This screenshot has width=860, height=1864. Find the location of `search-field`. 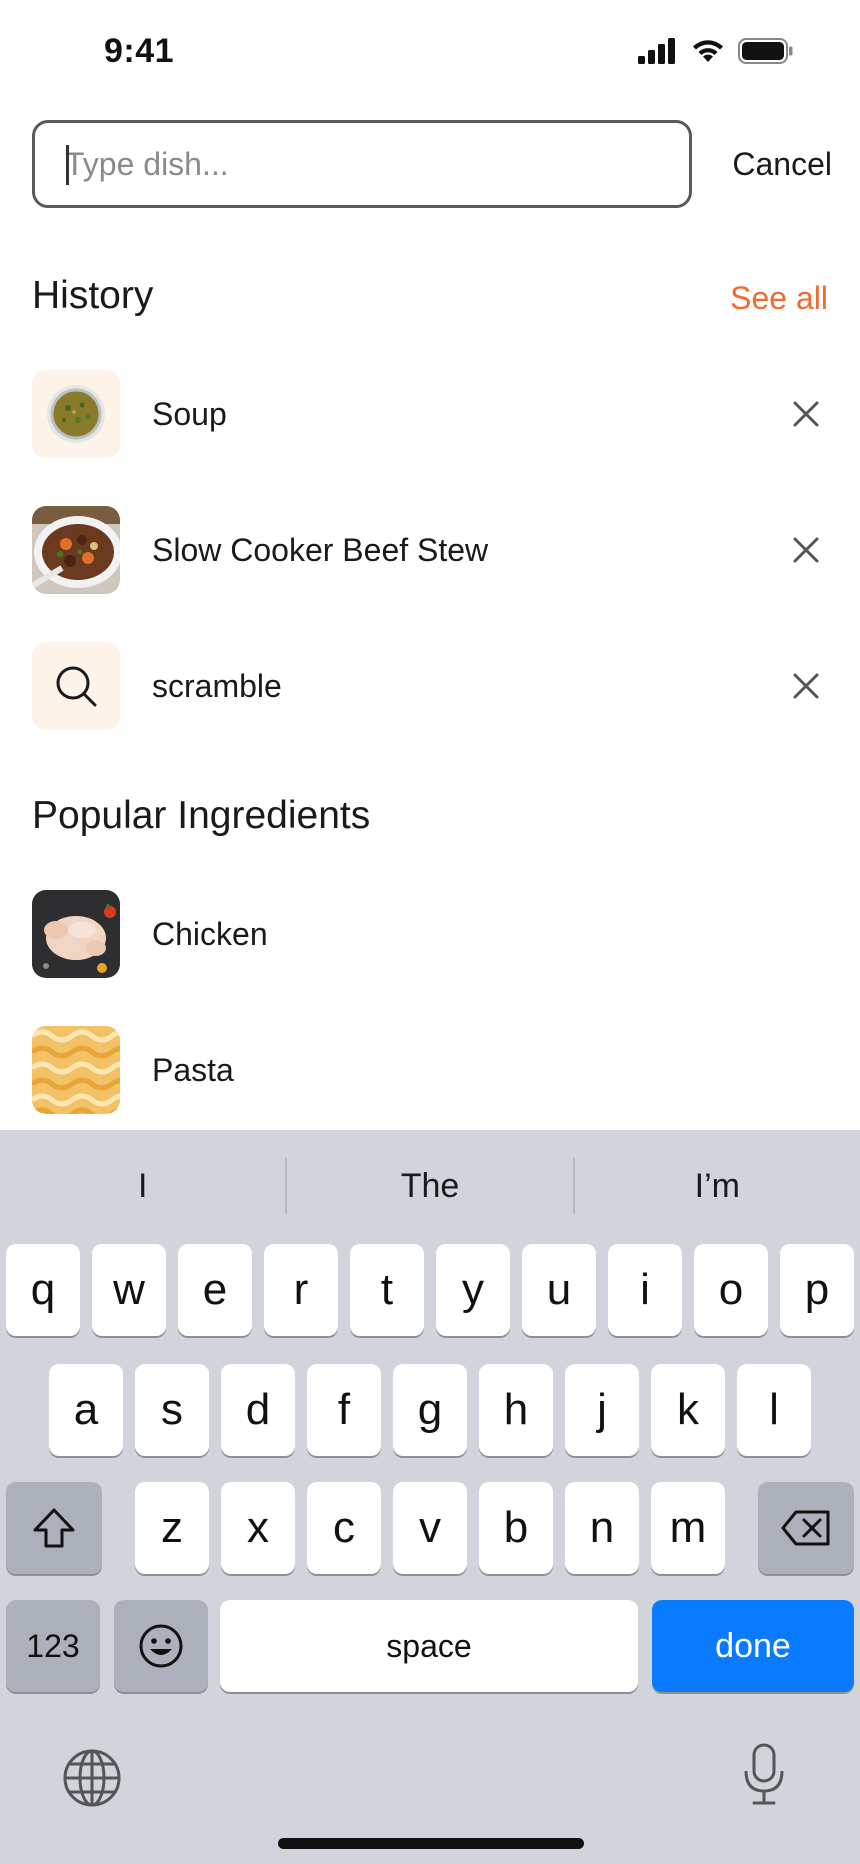

search-field is located at coordinates (362, 164).